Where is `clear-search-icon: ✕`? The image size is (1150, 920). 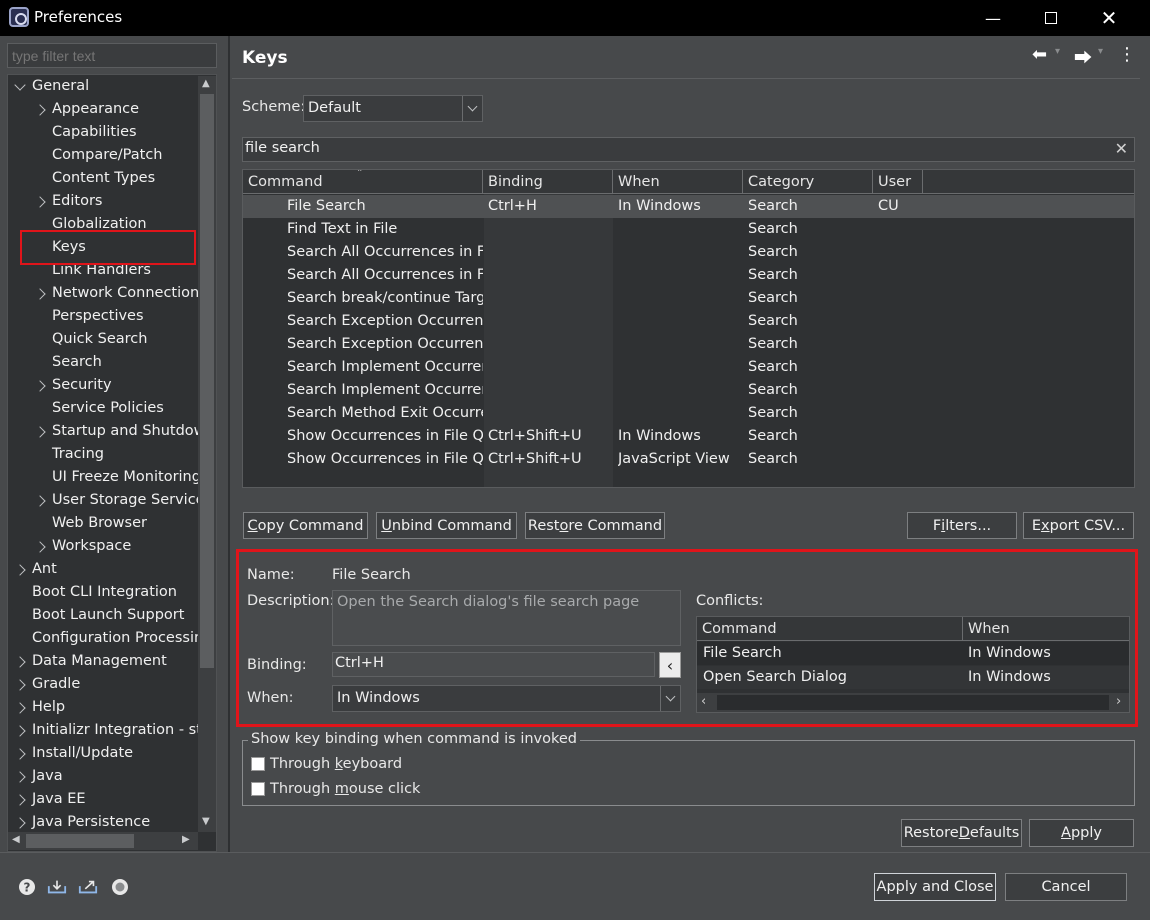 clear-search-icon: ✕ is located at coordinates (1121, 148).